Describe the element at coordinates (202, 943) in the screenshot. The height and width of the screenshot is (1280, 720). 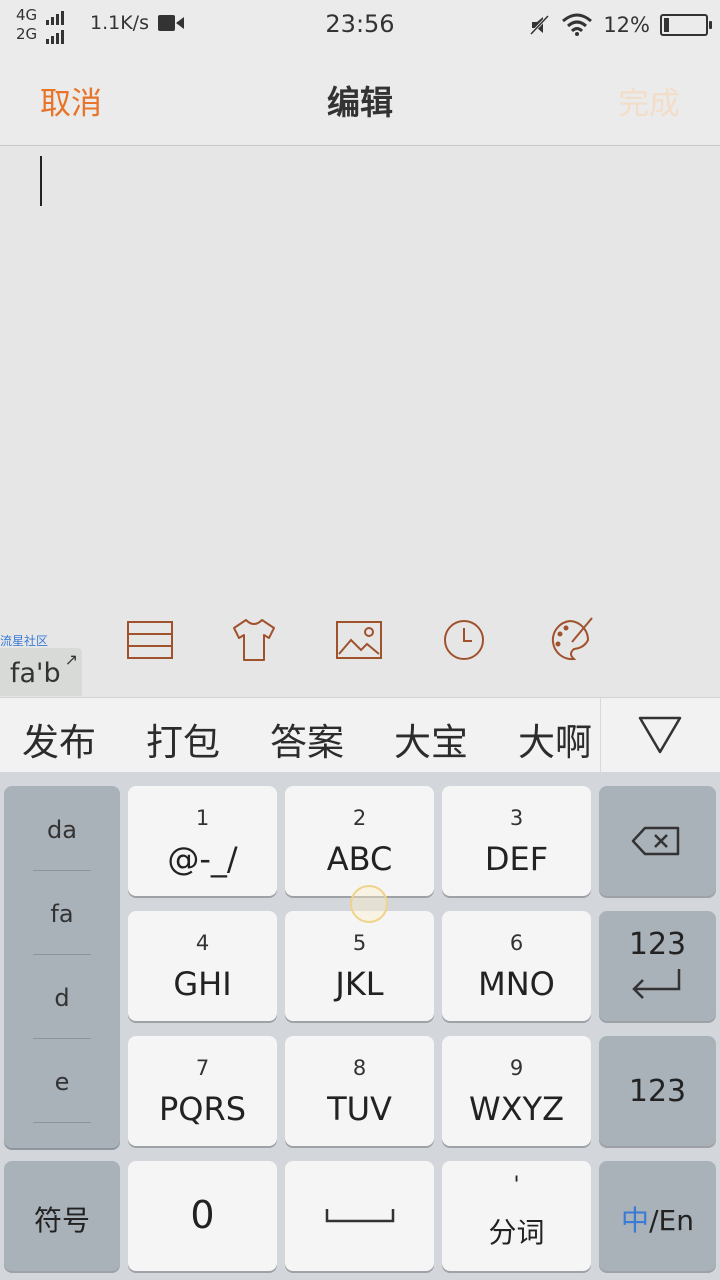
I see `key-number: 4` at that location.